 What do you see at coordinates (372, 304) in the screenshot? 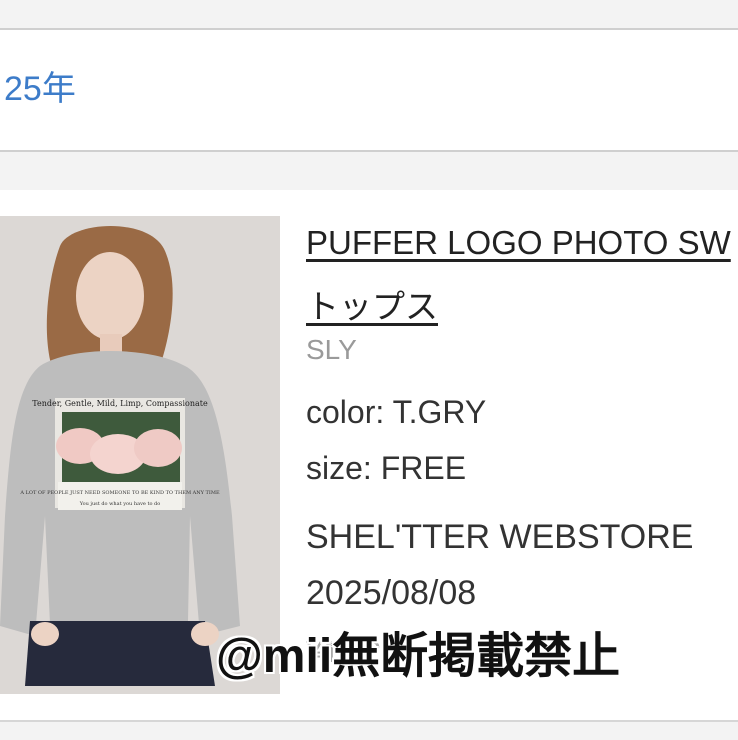
I see `category-link: トップス` at bounding box center [372, 304].